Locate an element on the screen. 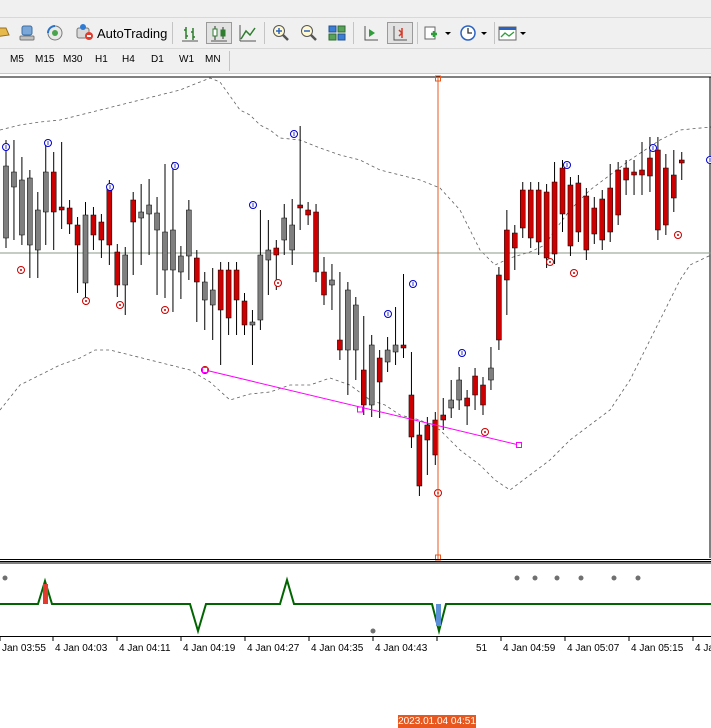 The height and width of the screenshot is (728, 711). time-label: 4 Jan 05 is located at coordinates (703, 648).